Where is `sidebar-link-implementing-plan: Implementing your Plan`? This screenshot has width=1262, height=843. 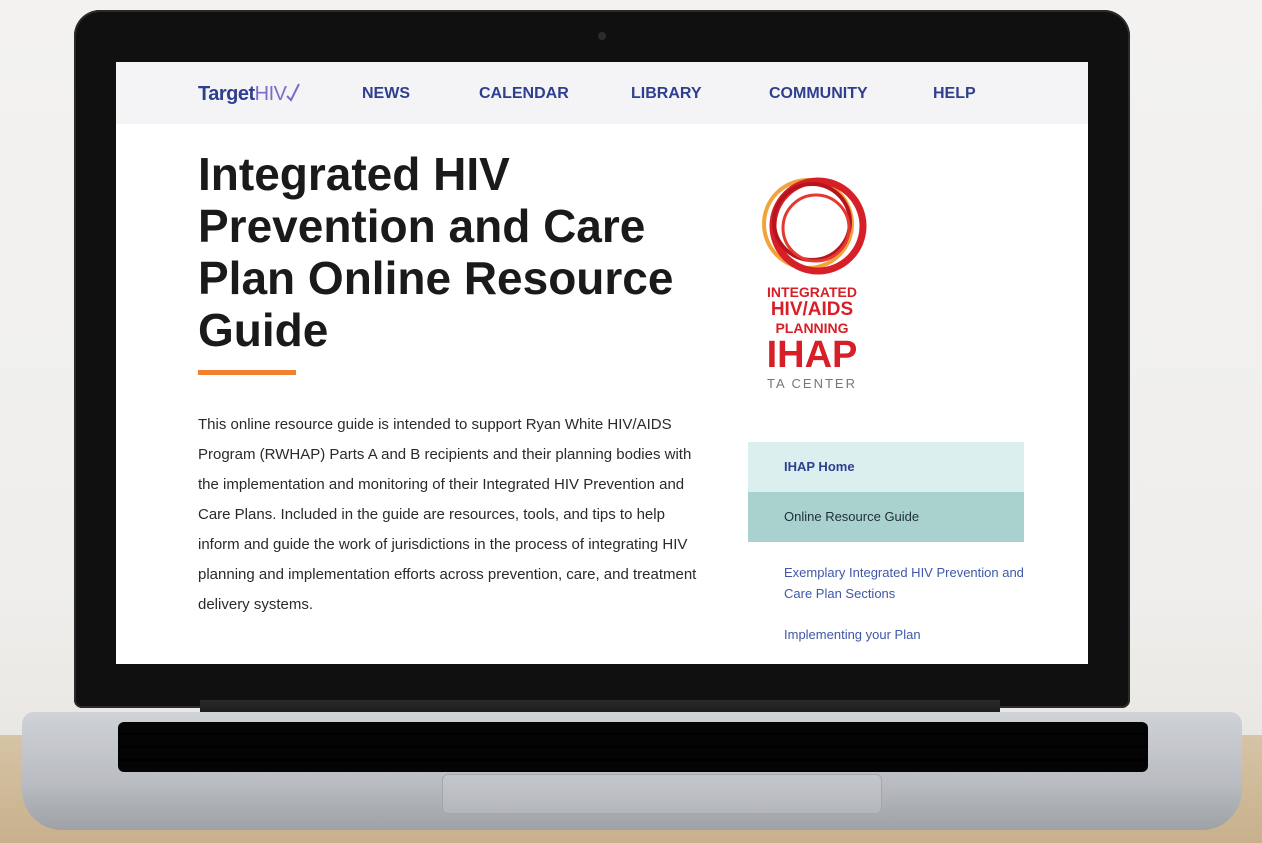
sidebar-link-implementing-plan: Implementing your Plan is located at coordinates (886, 634).